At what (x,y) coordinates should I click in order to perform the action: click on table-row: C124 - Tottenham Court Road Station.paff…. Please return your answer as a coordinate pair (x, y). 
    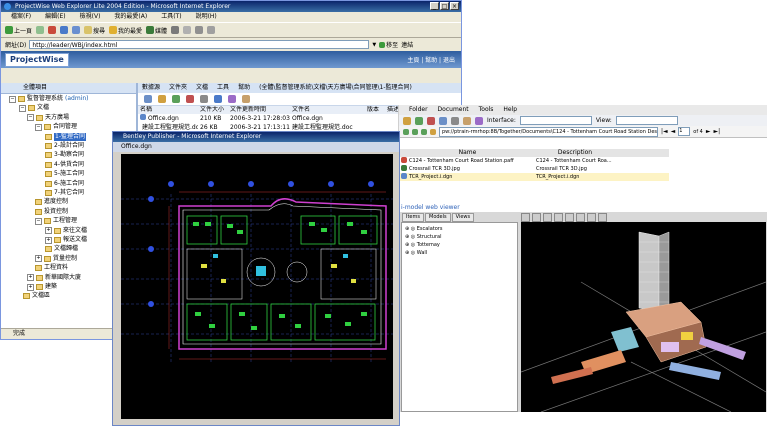
    Looking at the image, I should click on (534, 161).